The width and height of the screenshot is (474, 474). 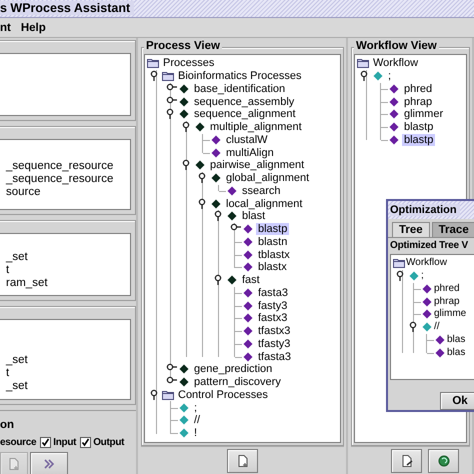 I want to click on group-title: on, so click(x=7, y=425).